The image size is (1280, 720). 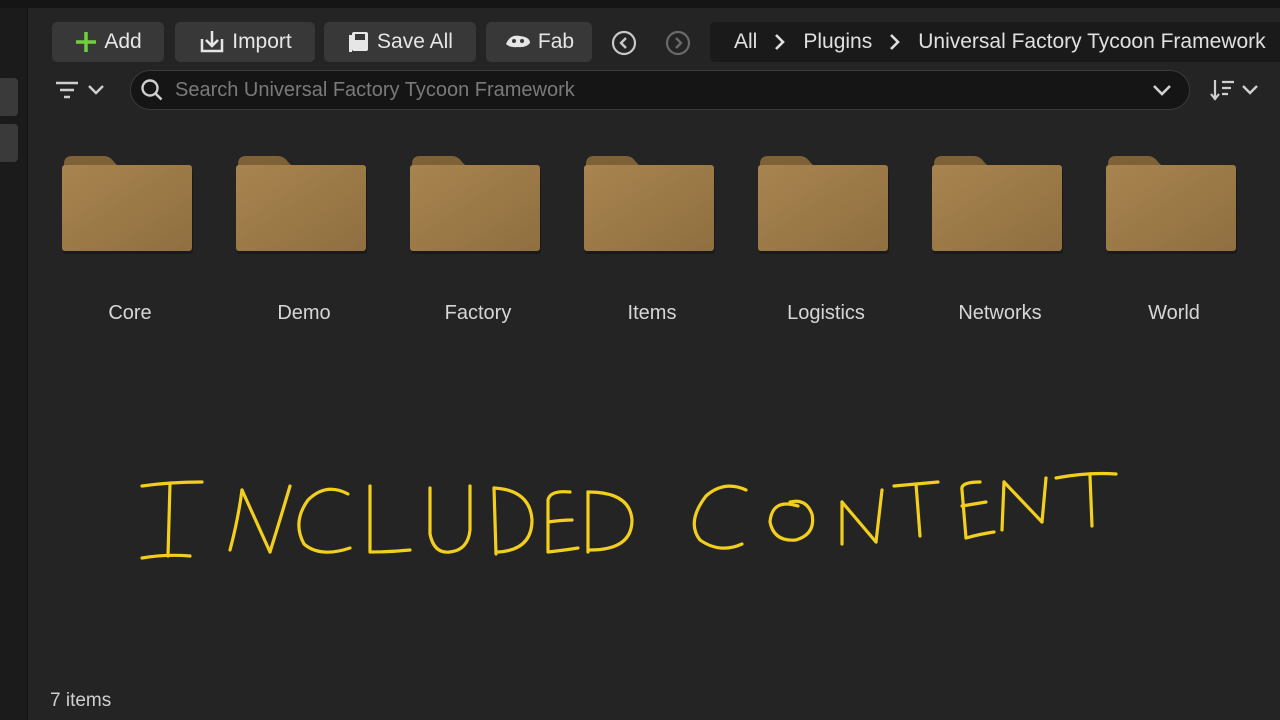 I want to click on left-side-rail, so click(x=14, y=364).